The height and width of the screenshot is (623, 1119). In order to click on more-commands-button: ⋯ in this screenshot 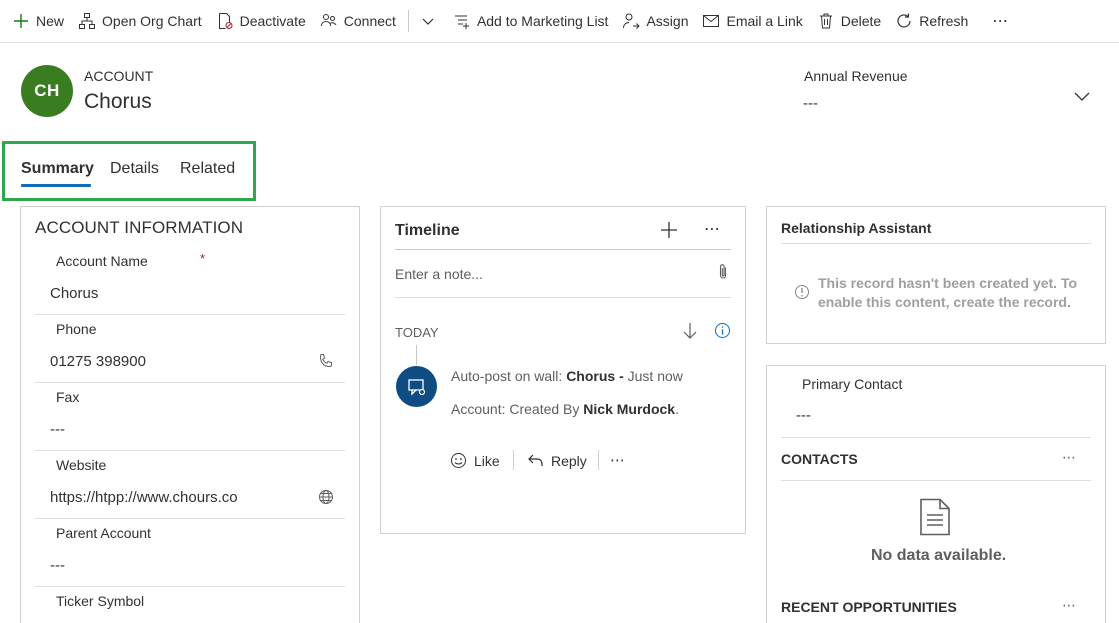, I will do `click(1000, 21)`.